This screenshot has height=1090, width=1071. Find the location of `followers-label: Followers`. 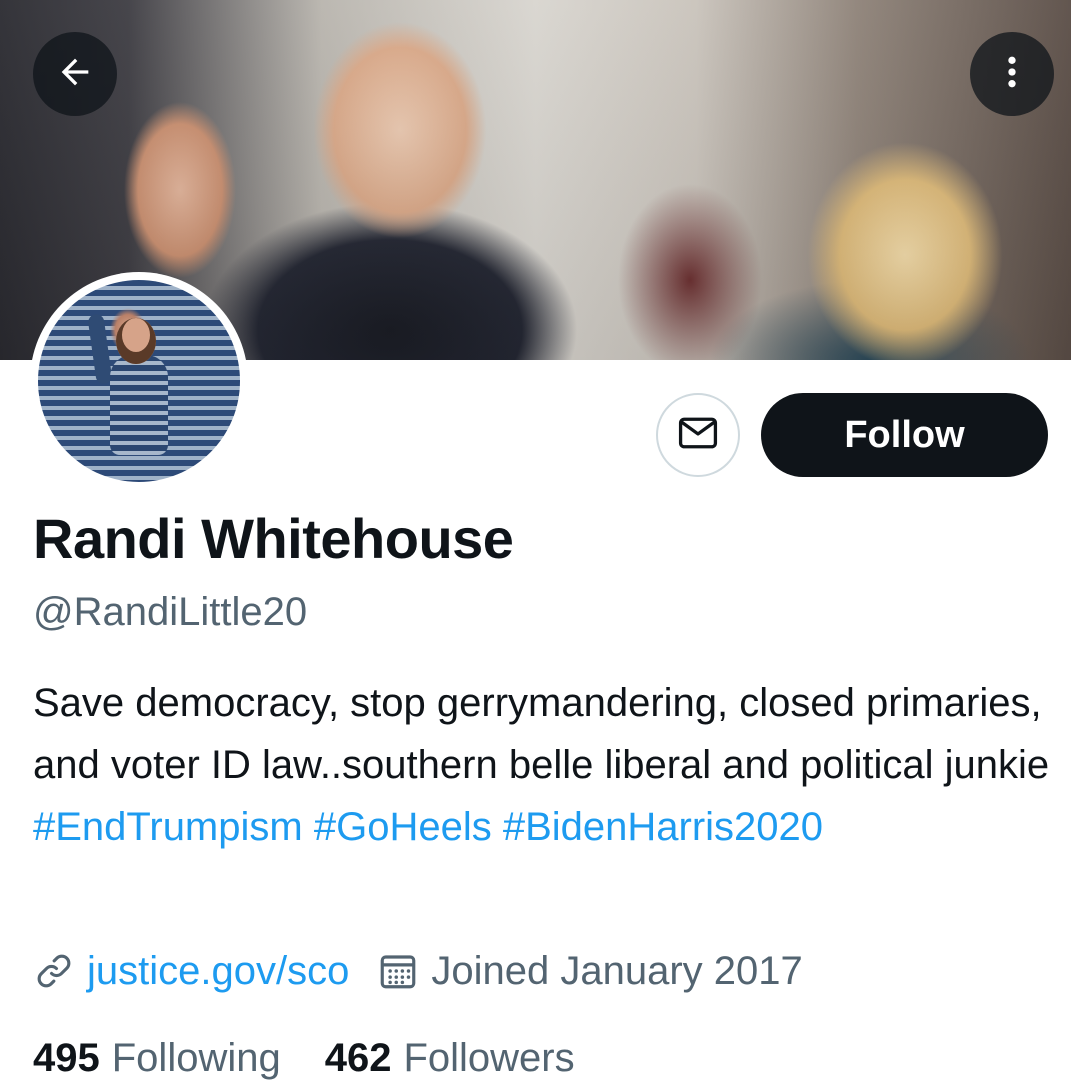

followers-label: Followers is located at coordinates (489, 1057).